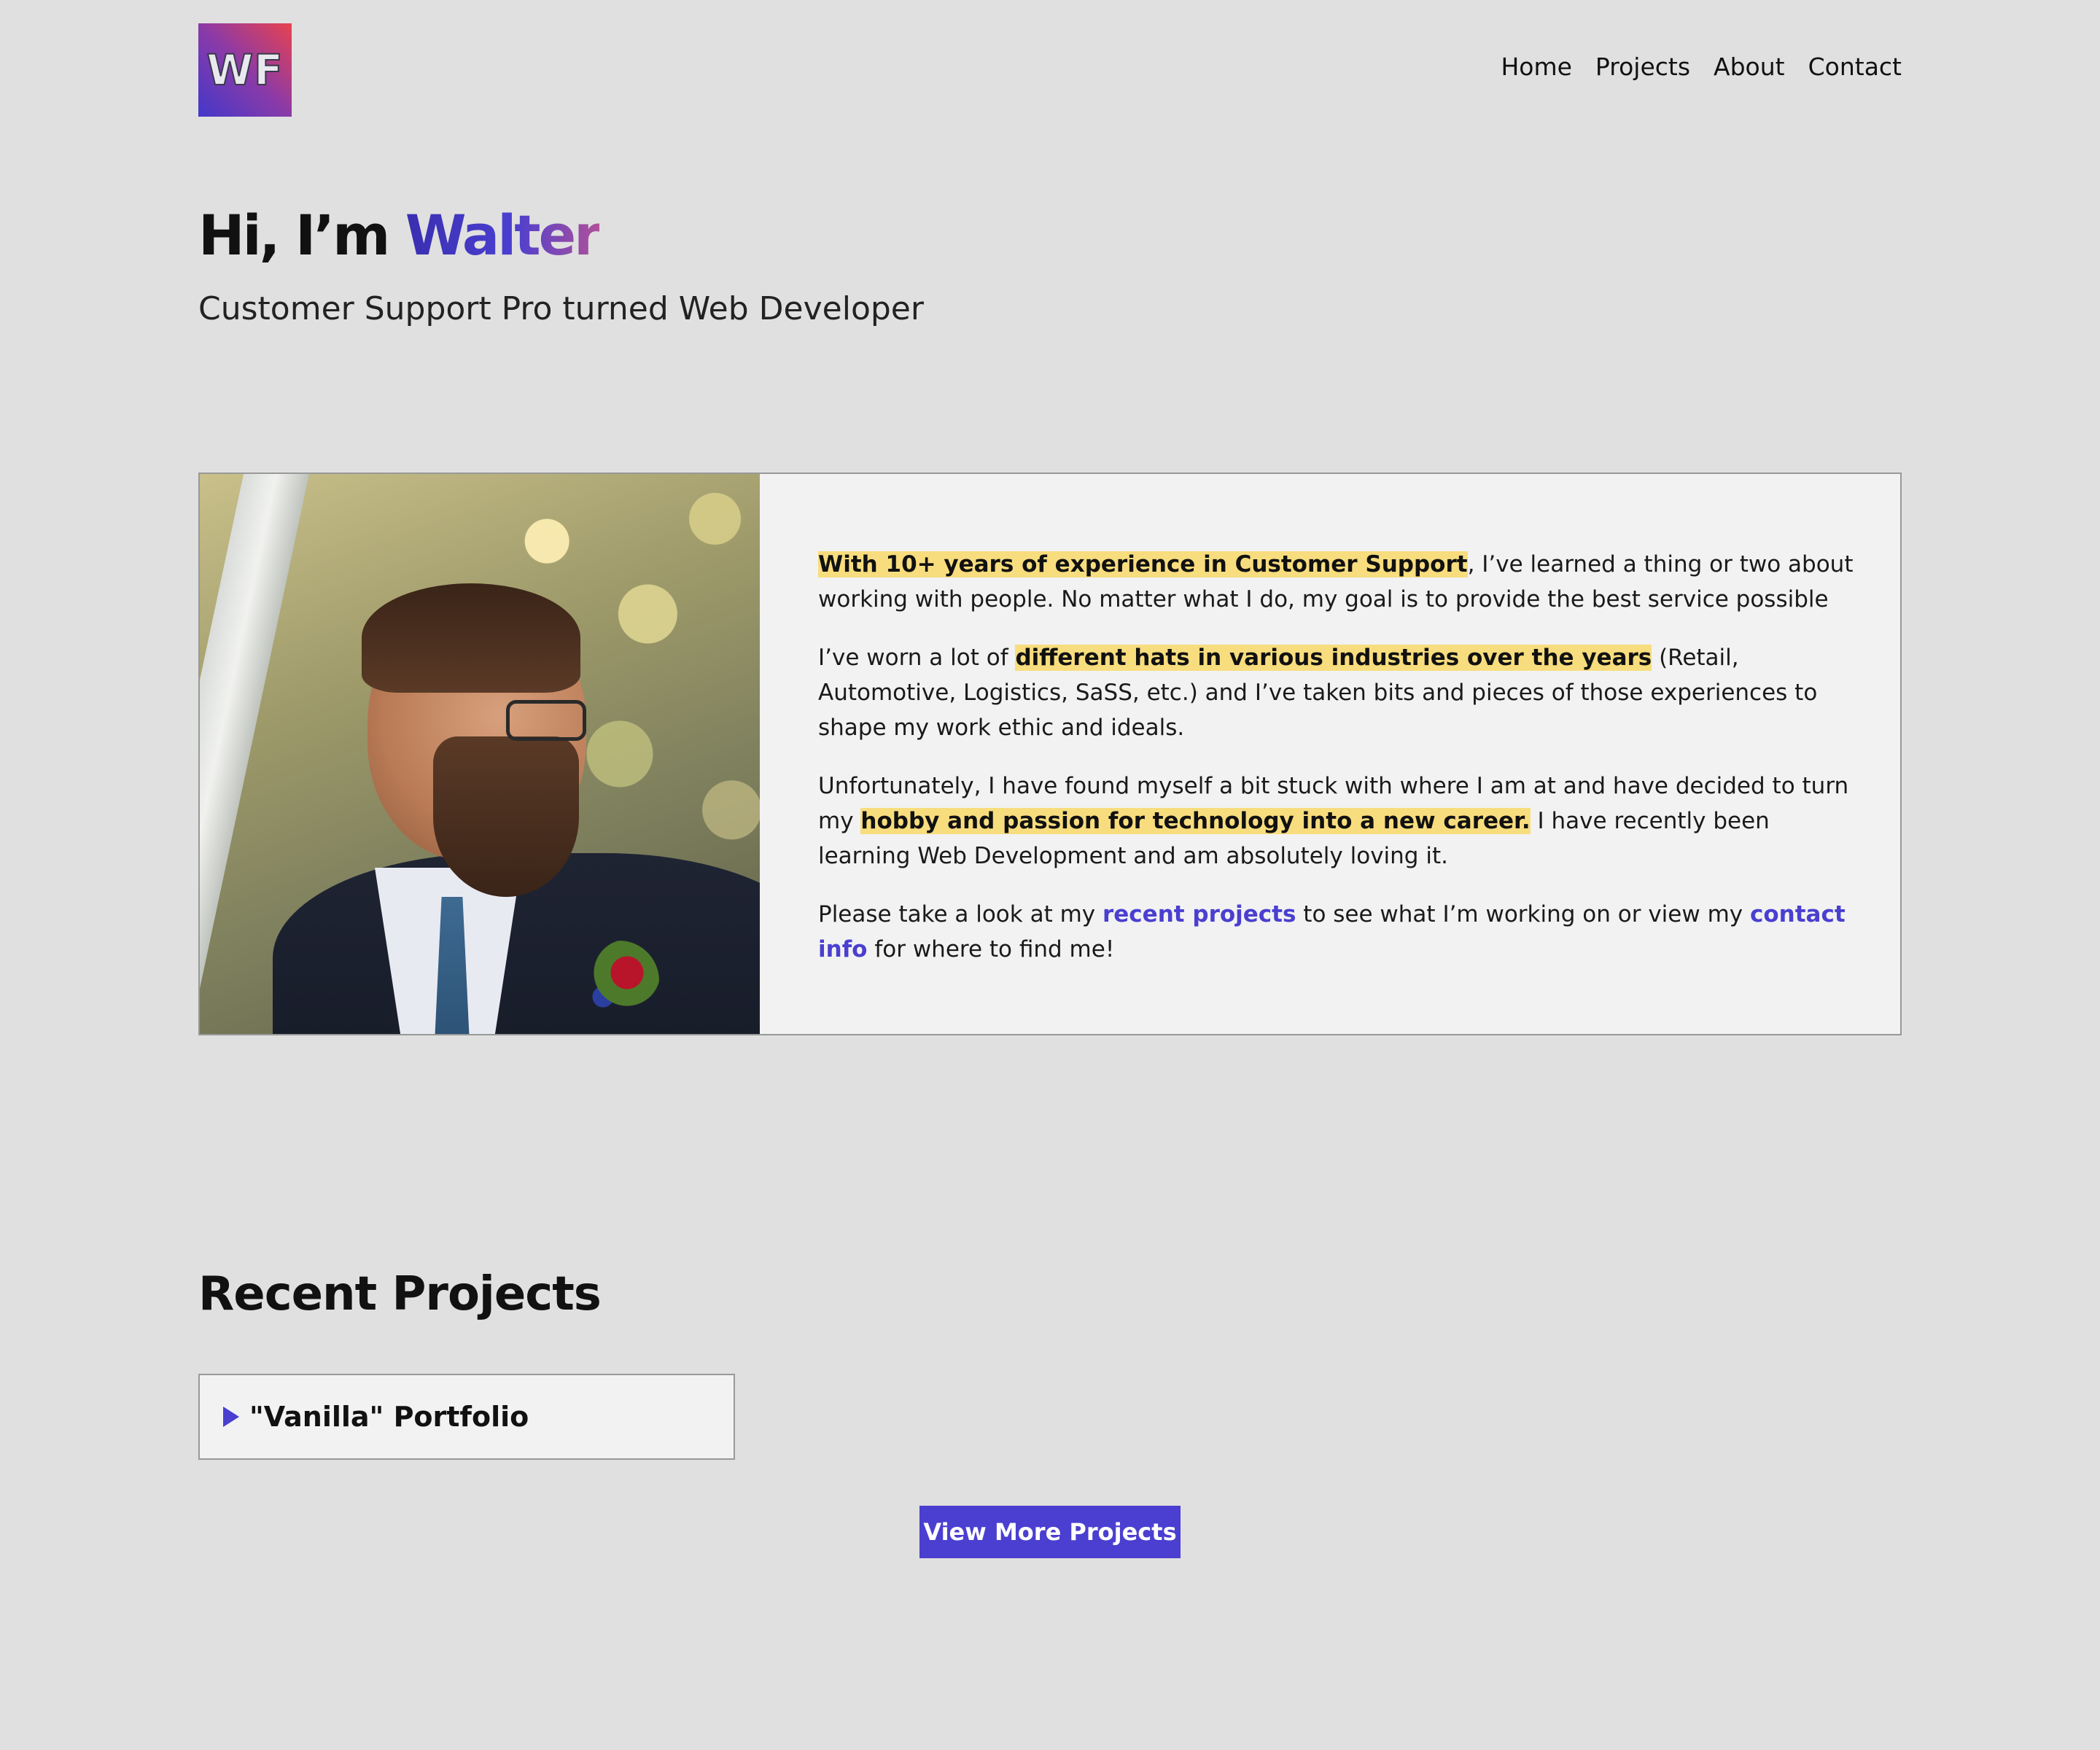  I want to click on projects-title: Recent Projects, so click(400, 1294).